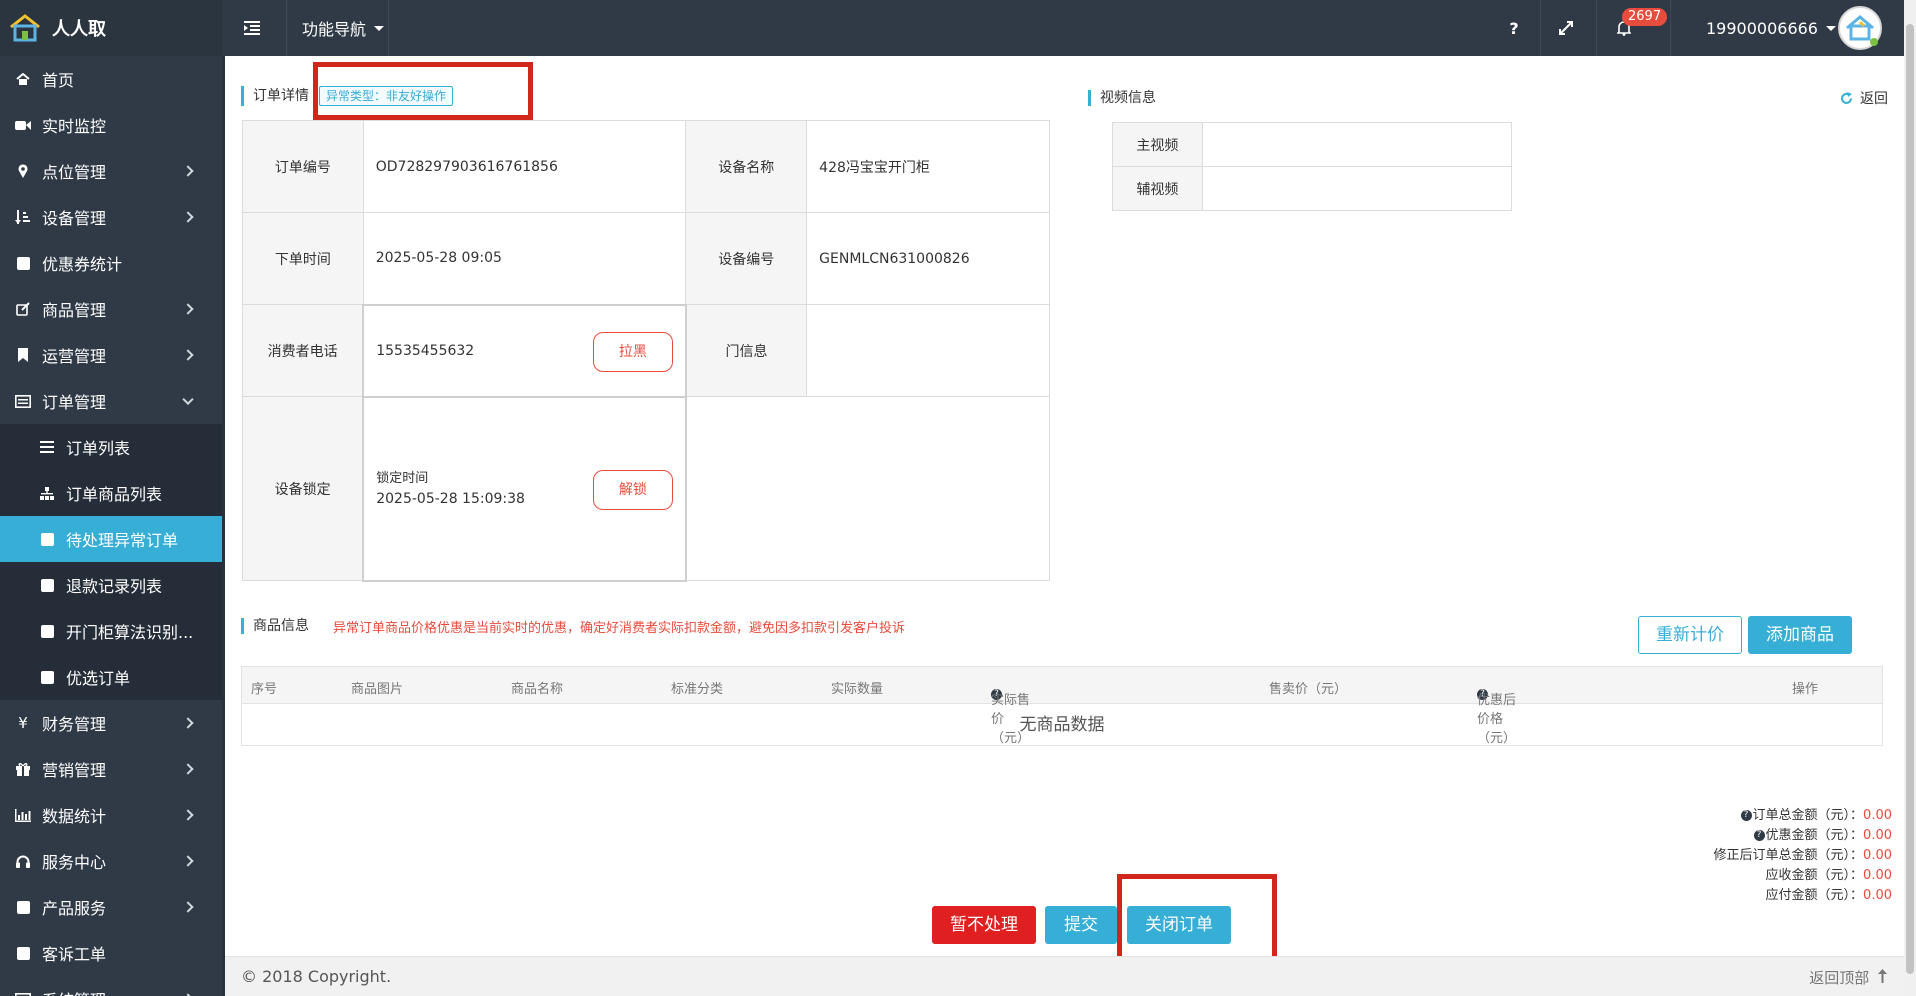 Image resolution: width=1916 pixels, height=996 pixels. What do you see at coordinates (74, 770) in the screenshot?
I see `sidebar-item-label: 营销管理` at bounding box center [74, 770].